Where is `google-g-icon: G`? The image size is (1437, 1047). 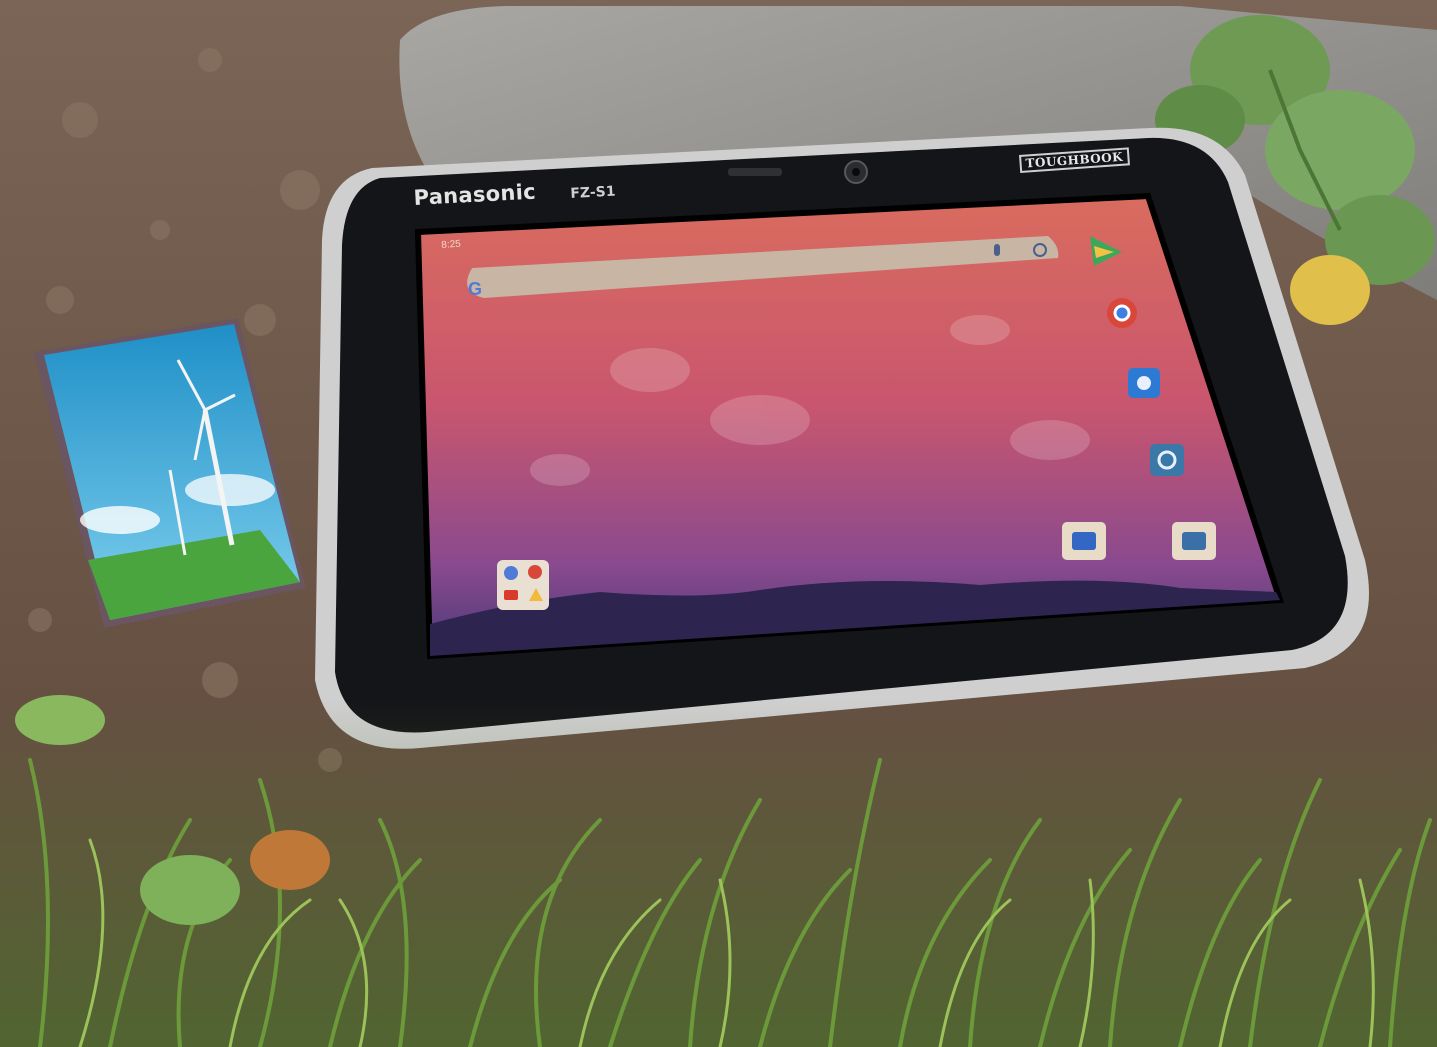 google-g-icon: G is located at coordinates (475, 289).